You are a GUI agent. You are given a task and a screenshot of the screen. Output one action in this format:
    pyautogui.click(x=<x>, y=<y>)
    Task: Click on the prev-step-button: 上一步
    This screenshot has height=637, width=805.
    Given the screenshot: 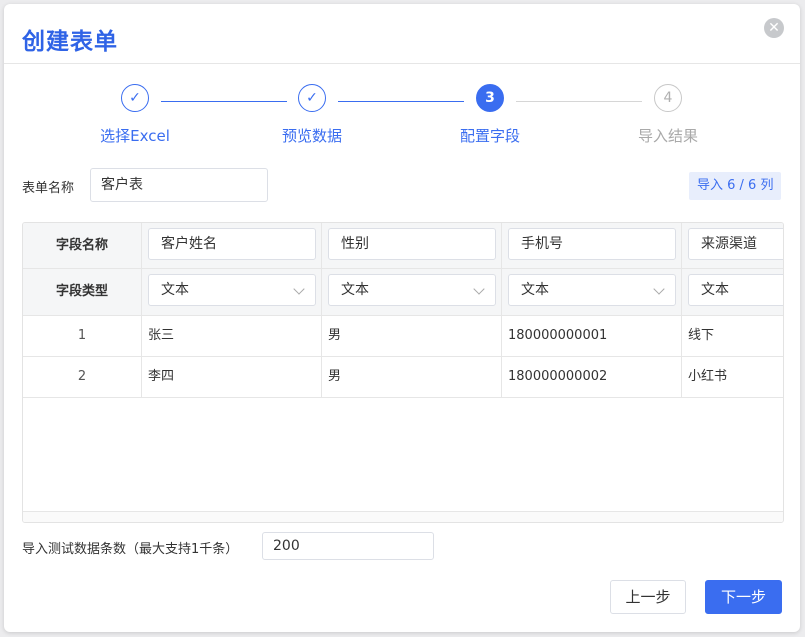 What is the action you would take?
    pyautogui.click(x=648, y=597)
    